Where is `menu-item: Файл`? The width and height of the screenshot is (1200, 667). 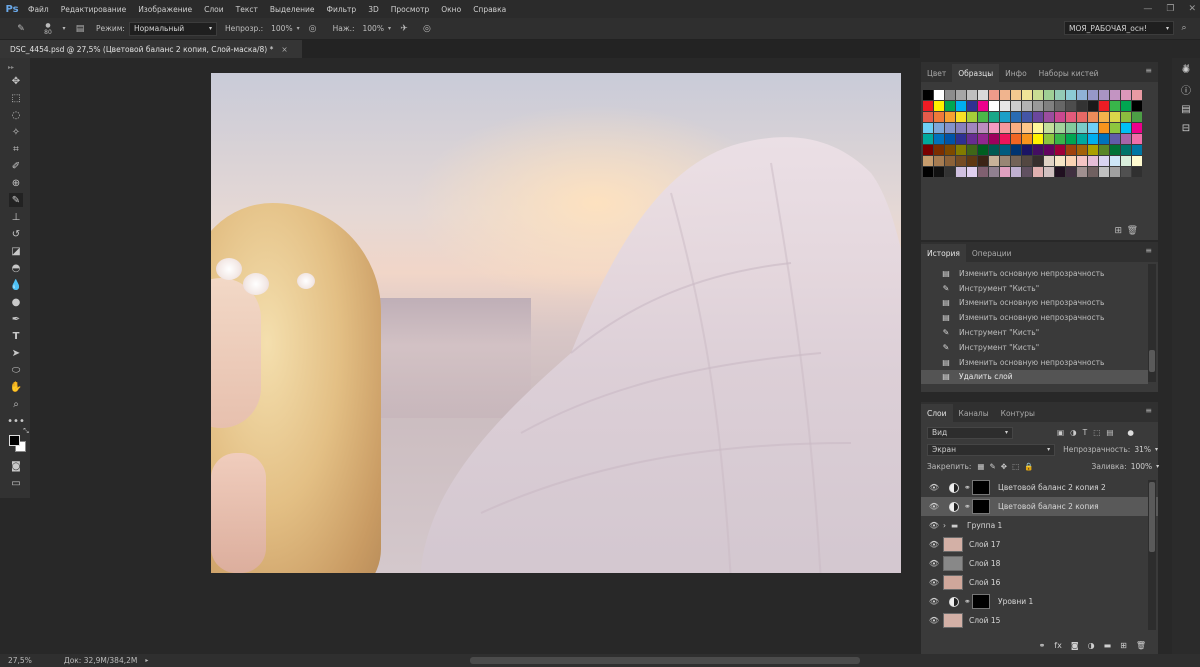
menu-item: Файл is located at coordinates (38, 9).